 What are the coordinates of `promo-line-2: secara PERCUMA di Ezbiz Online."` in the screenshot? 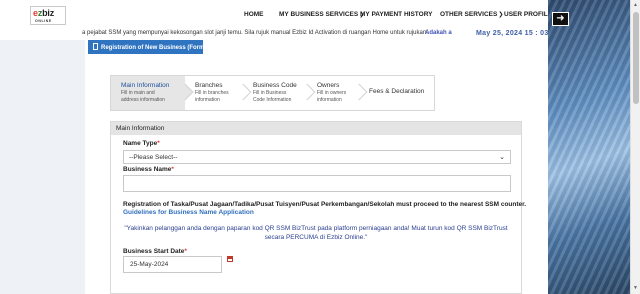 It's located at (316, 237).